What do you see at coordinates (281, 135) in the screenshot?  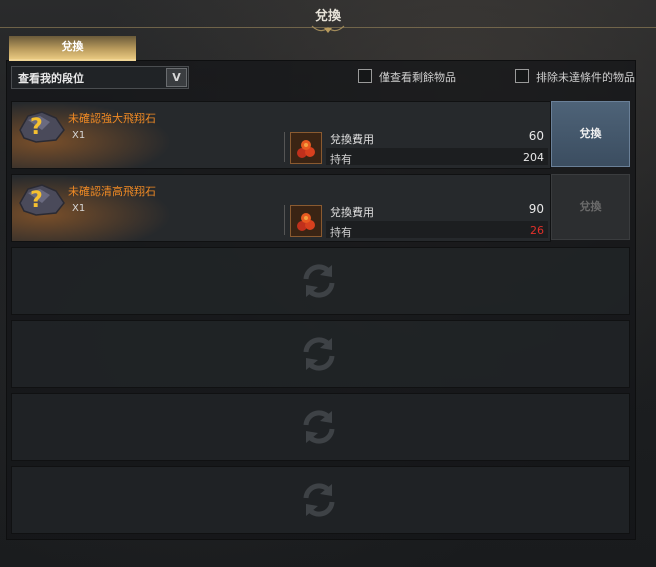 I see `list-item: ? 未確認強大飛翔石 X1 兌換費用 60 持有 204` at bounding box center [281, 135].